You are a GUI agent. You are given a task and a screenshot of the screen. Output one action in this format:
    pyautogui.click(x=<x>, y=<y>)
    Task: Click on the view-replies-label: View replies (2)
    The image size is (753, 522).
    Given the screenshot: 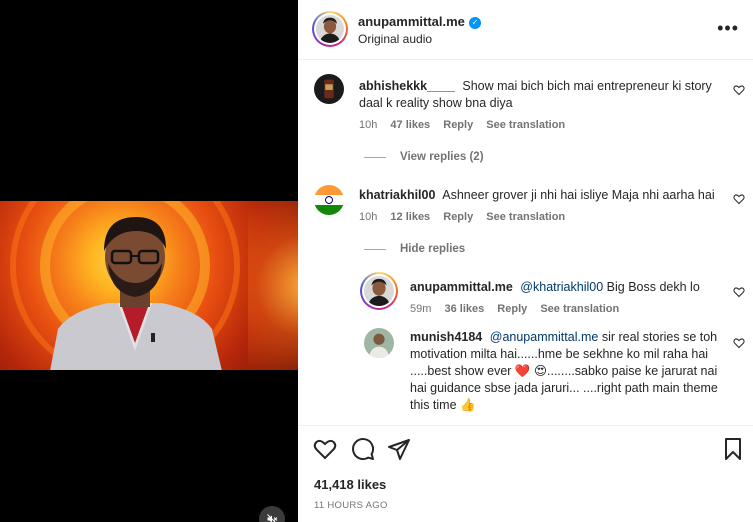 What is the action you would take?
    pyautogui.click(x=442, y=157)
    